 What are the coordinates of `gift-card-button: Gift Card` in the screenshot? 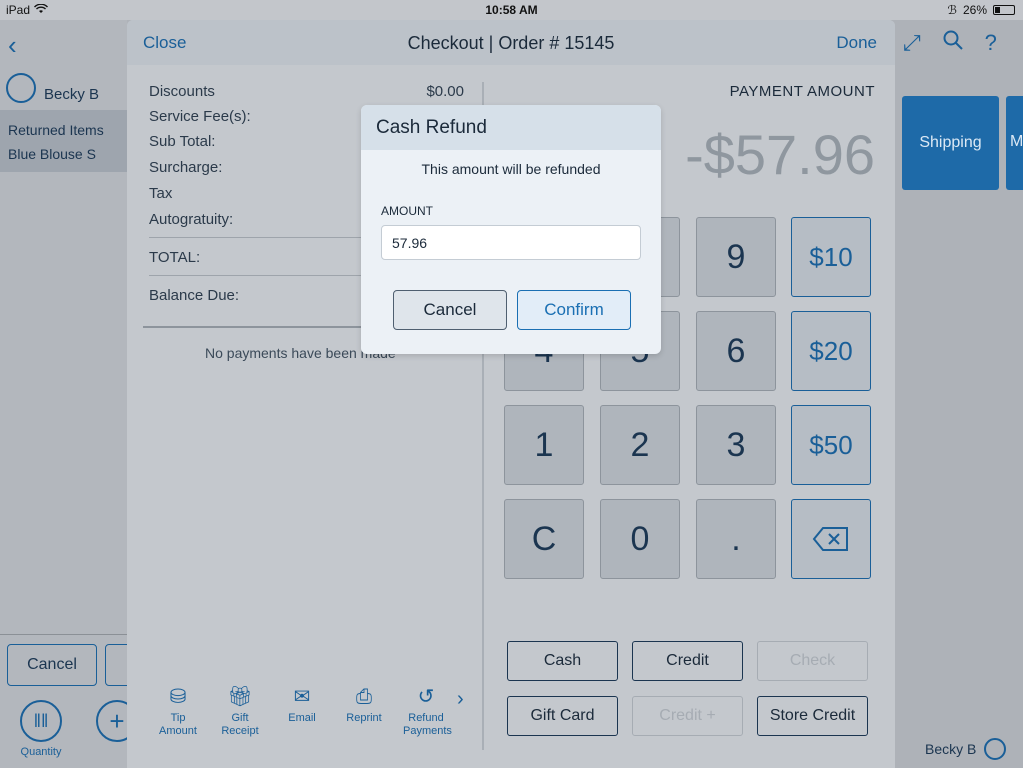 It's located at (562, 716).